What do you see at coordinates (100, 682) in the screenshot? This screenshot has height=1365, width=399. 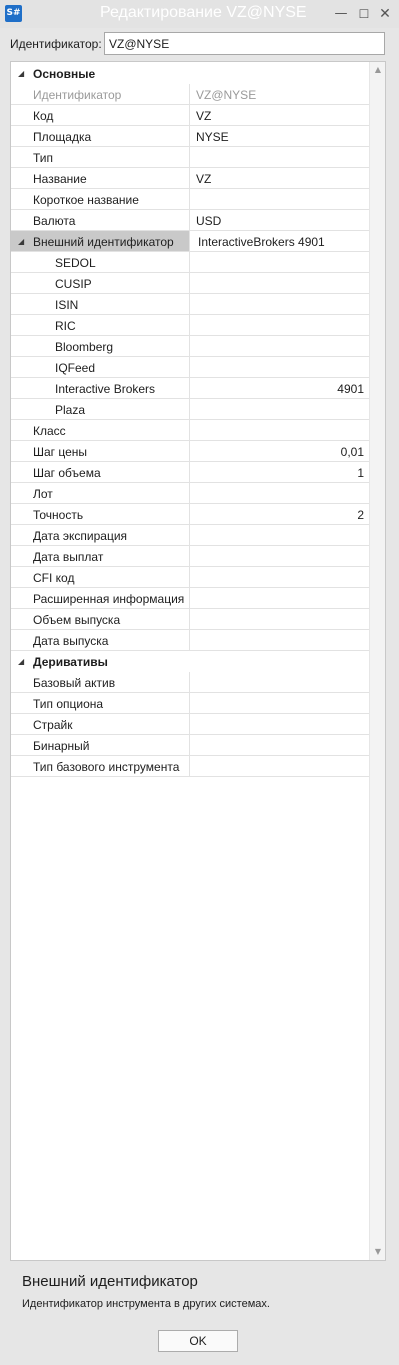 I see `property-name-cell: Базовый актив` at bounding box center [100, 682].